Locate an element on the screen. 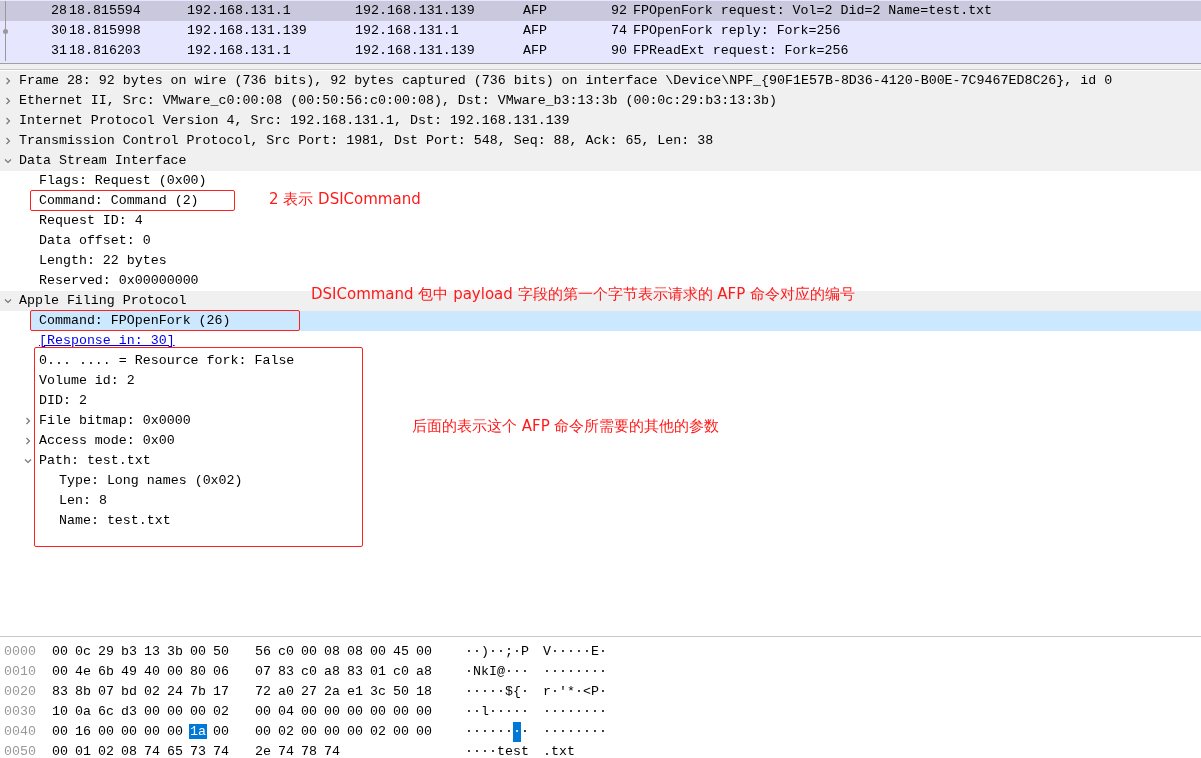  tree-item: Type: Long names (0x02) is located at coordinates (151, 481).